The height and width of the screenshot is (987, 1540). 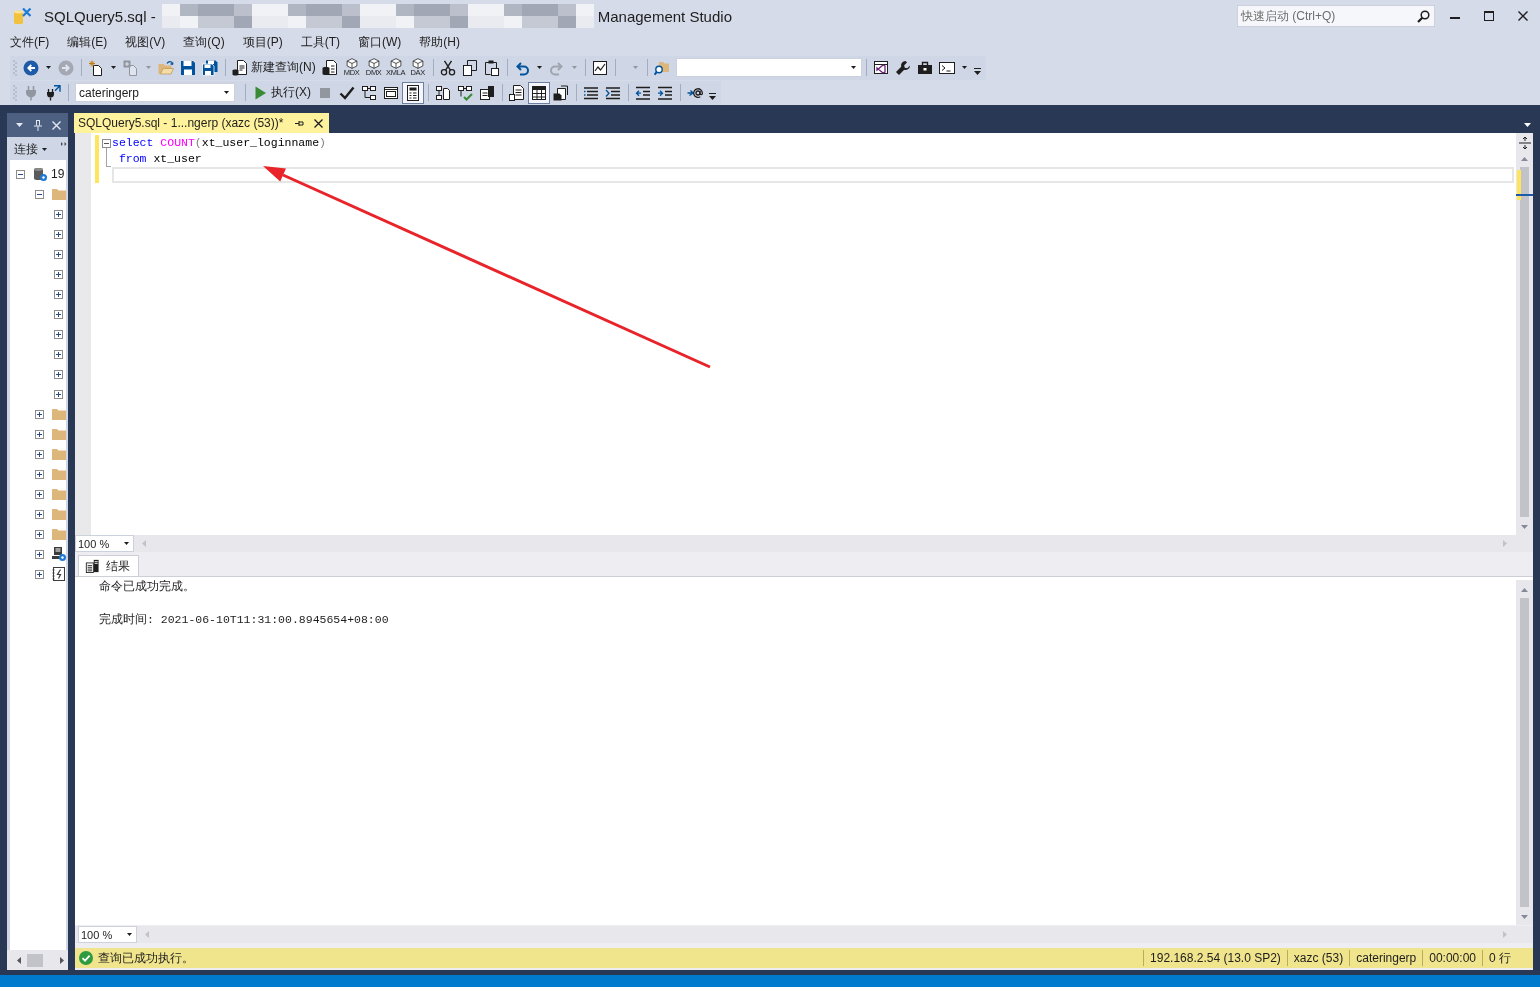 I want to click on menu-item: 查询(Q), so click(x=204, y=42).